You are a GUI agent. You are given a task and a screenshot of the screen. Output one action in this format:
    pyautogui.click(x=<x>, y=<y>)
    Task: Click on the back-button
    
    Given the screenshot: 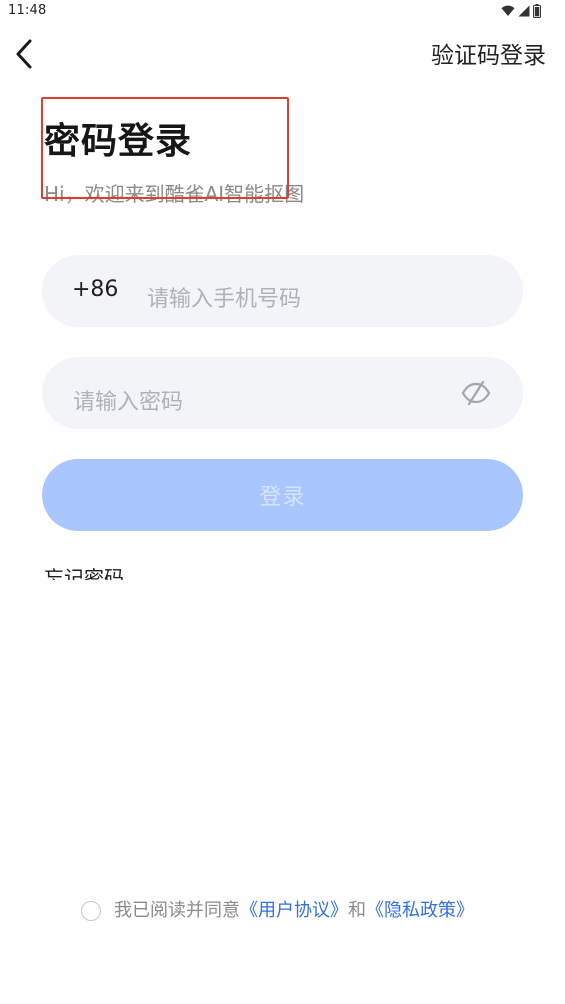 What is the action you would take?
    pyautogui.click(x=24, y=56)
    